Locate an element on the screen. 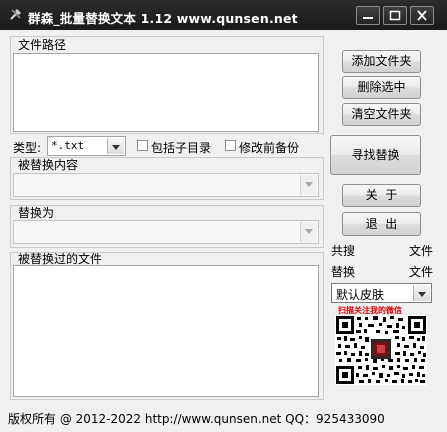  type-filter-value: *.txt is located at coordinates (68, 145).